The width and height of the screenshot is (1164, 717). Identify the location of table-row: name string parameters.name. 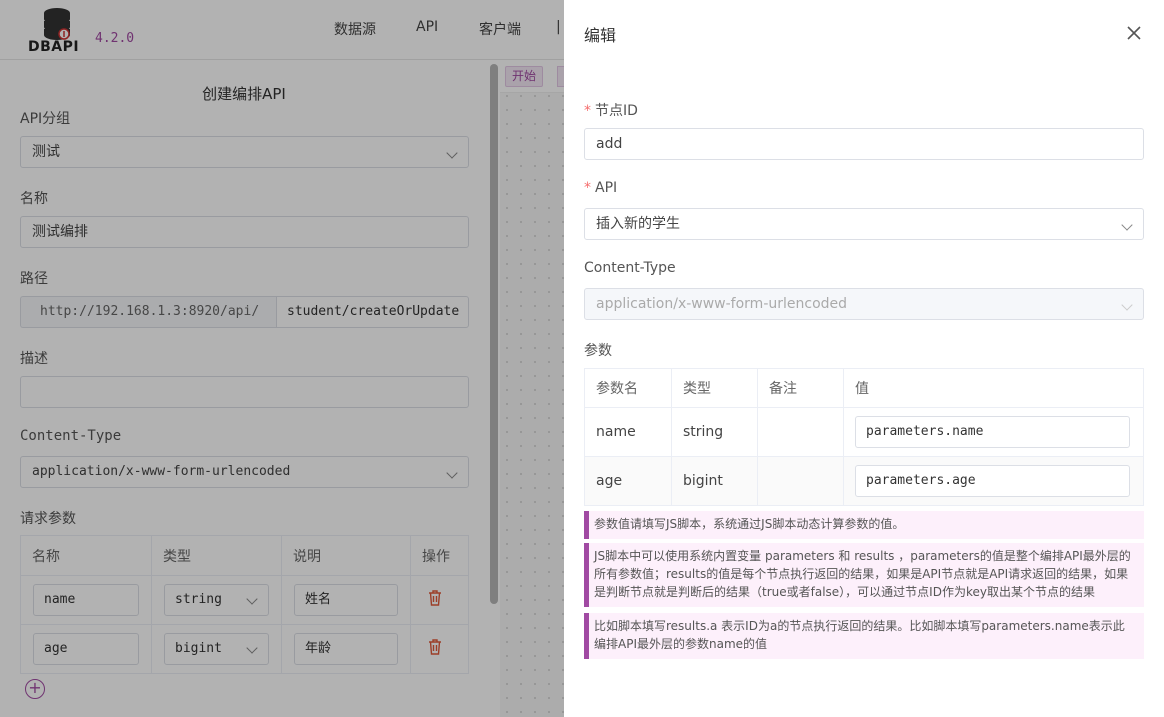
(864, 432).